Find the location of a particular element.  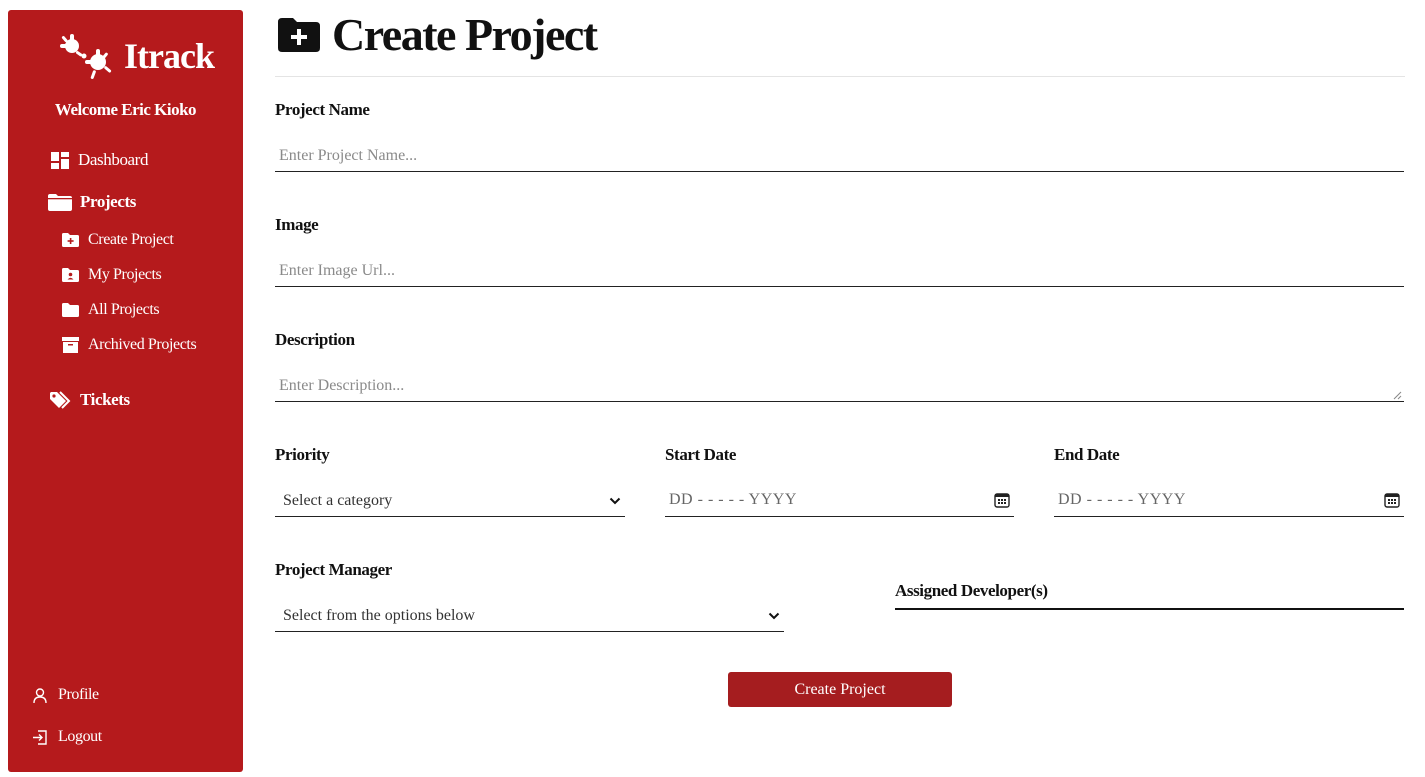

logo: Itrack is located at coordinates (136, 56).